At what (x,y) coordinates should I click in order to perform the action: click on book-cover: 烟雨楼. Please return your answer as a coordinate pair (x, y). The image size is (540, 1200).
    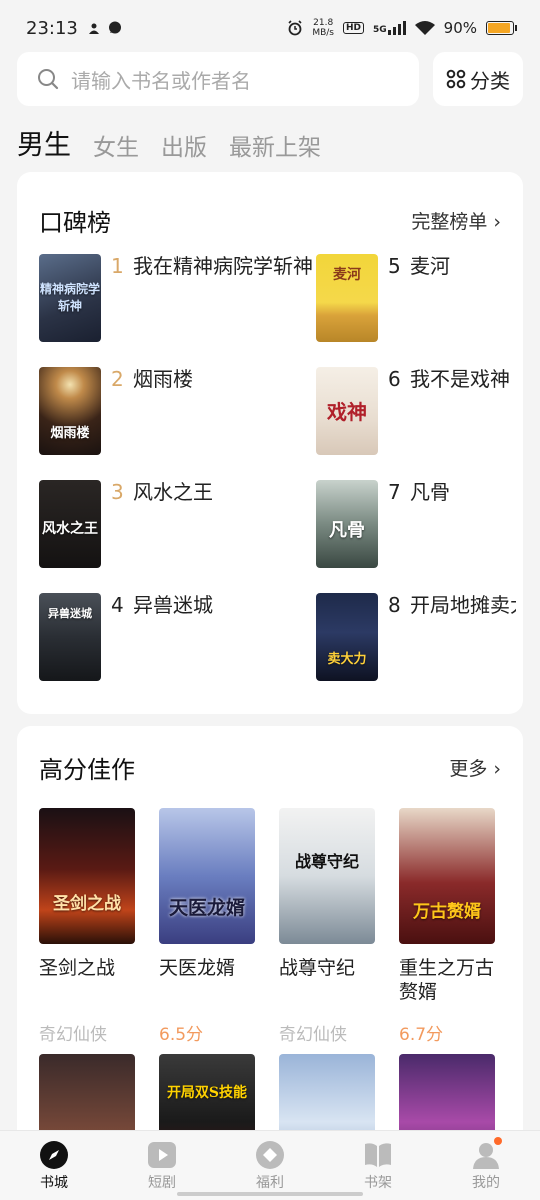
    Looking at the image, I should click on (70, 411).